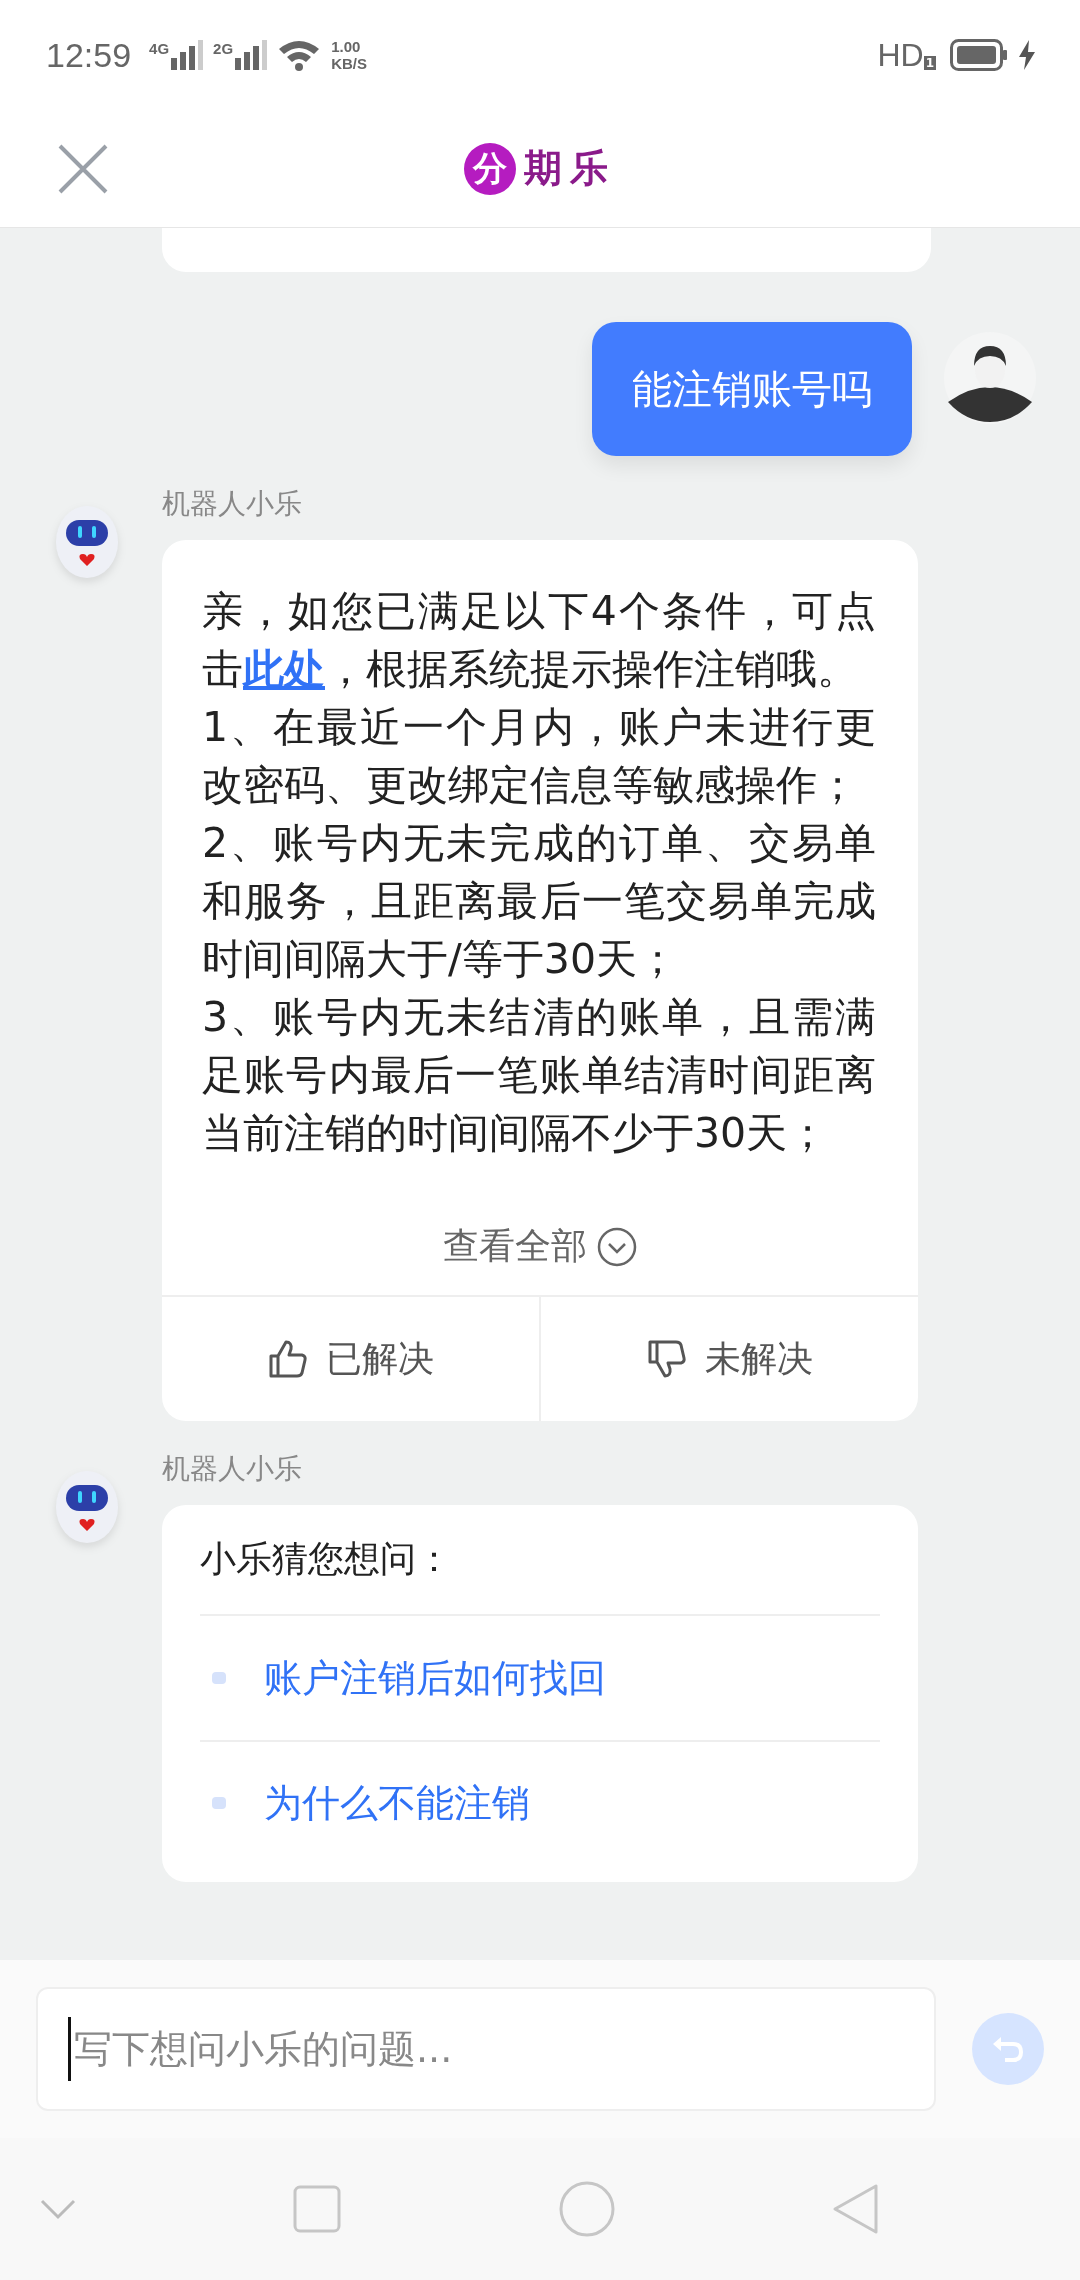 This screenshot has width=1080, height=2280. Describe the element at coordinates (539, 1075) in the screenshot. I see `message-text: 3、账号内无未结清的账单，且需满足账号内最后一笔账单结清时间距离当前注销的时间间隔不少于30天；` at that location.